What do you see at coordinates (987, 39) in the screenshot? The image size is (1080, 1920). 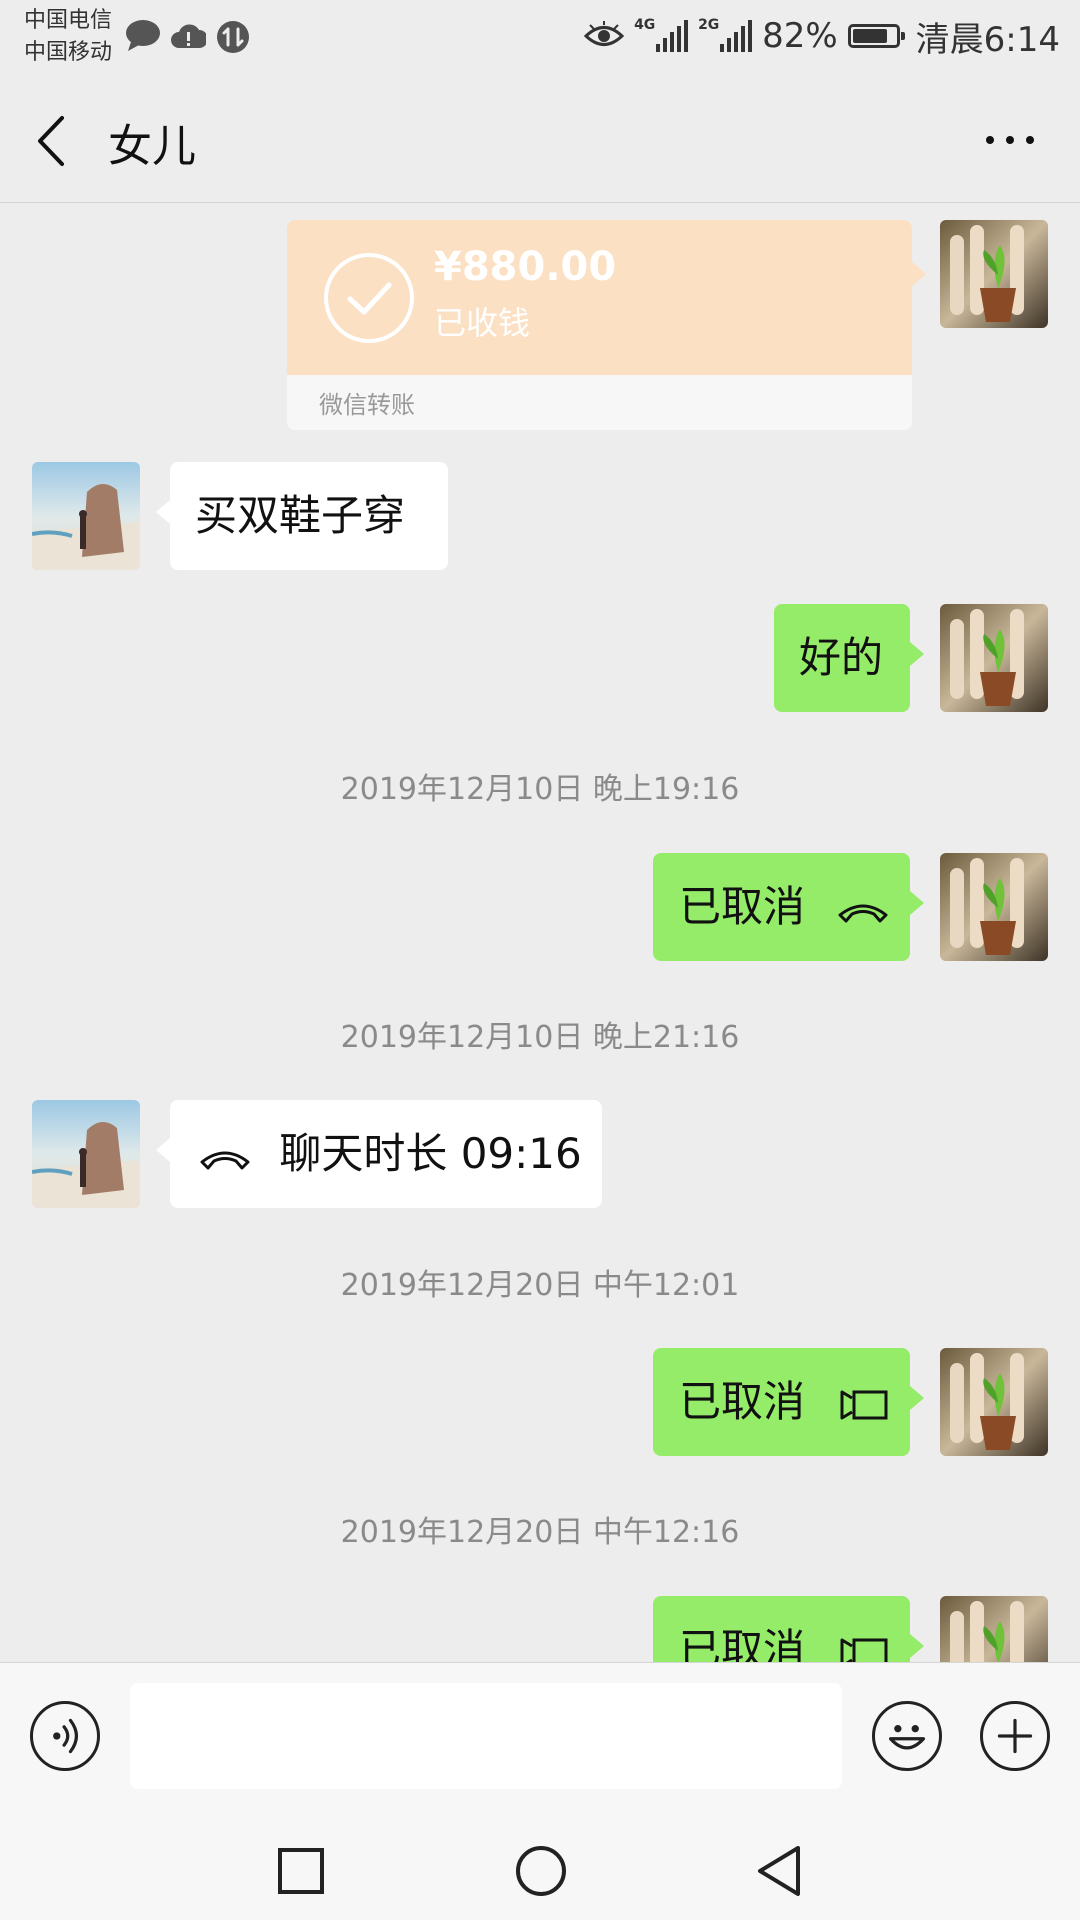 I see `clock: 清晨6:14` at bounding box center [987, 39].